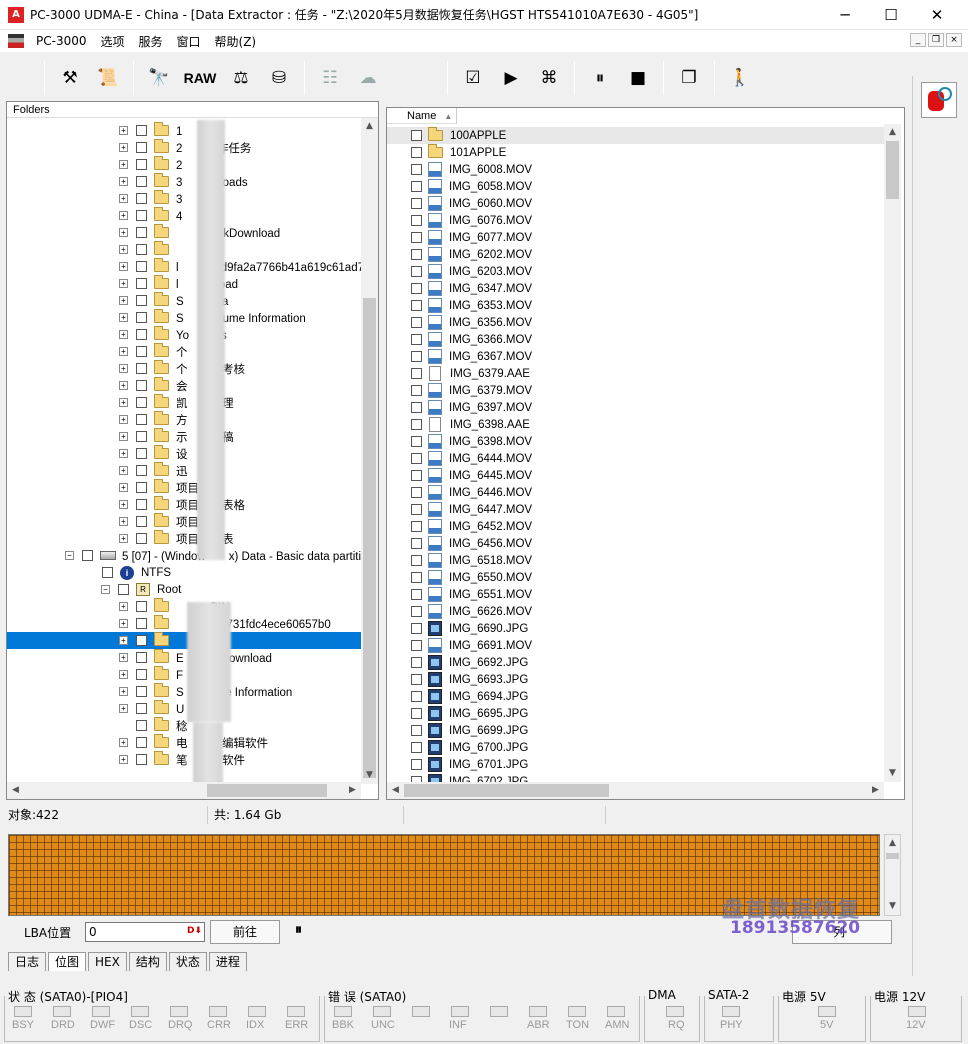  Describe the element at coordinates (635, 288) in the screenshot. I see `file-row: IMG_6347.MOV` at that location.